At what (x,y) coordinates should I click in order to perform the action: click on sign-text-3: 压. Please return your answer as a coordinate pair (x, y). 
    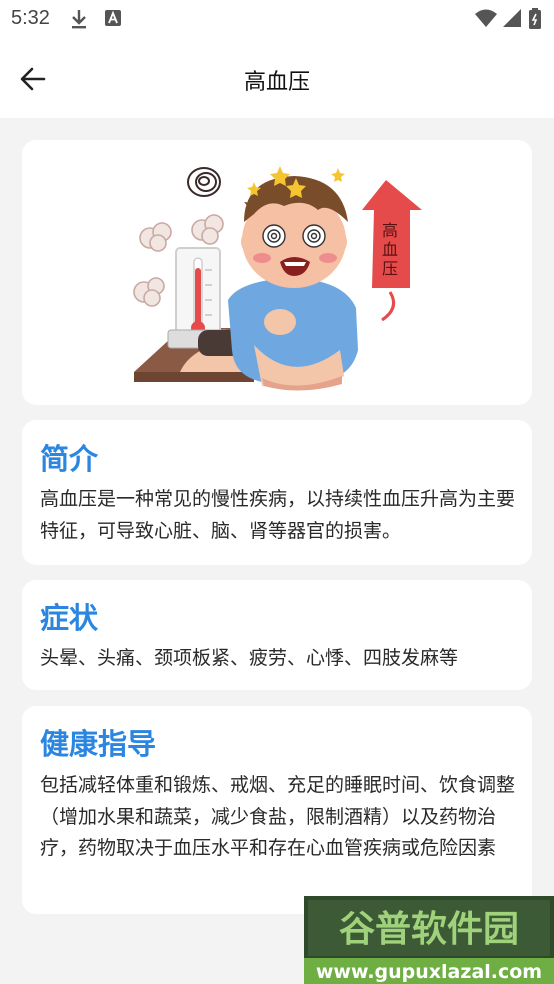
    Looking at the image, I should click on (390, 268).